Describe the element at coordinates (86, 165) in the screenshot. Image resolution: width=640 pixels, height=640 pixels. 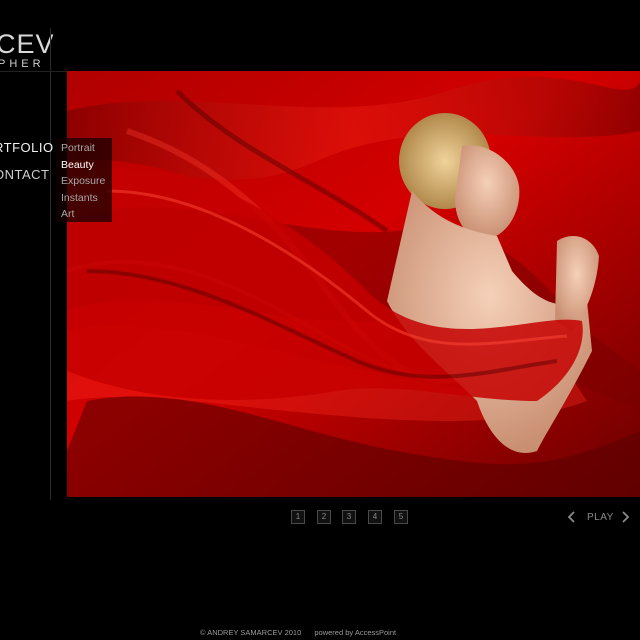
I see `submenu-item-beauty: Beauty` at that location.